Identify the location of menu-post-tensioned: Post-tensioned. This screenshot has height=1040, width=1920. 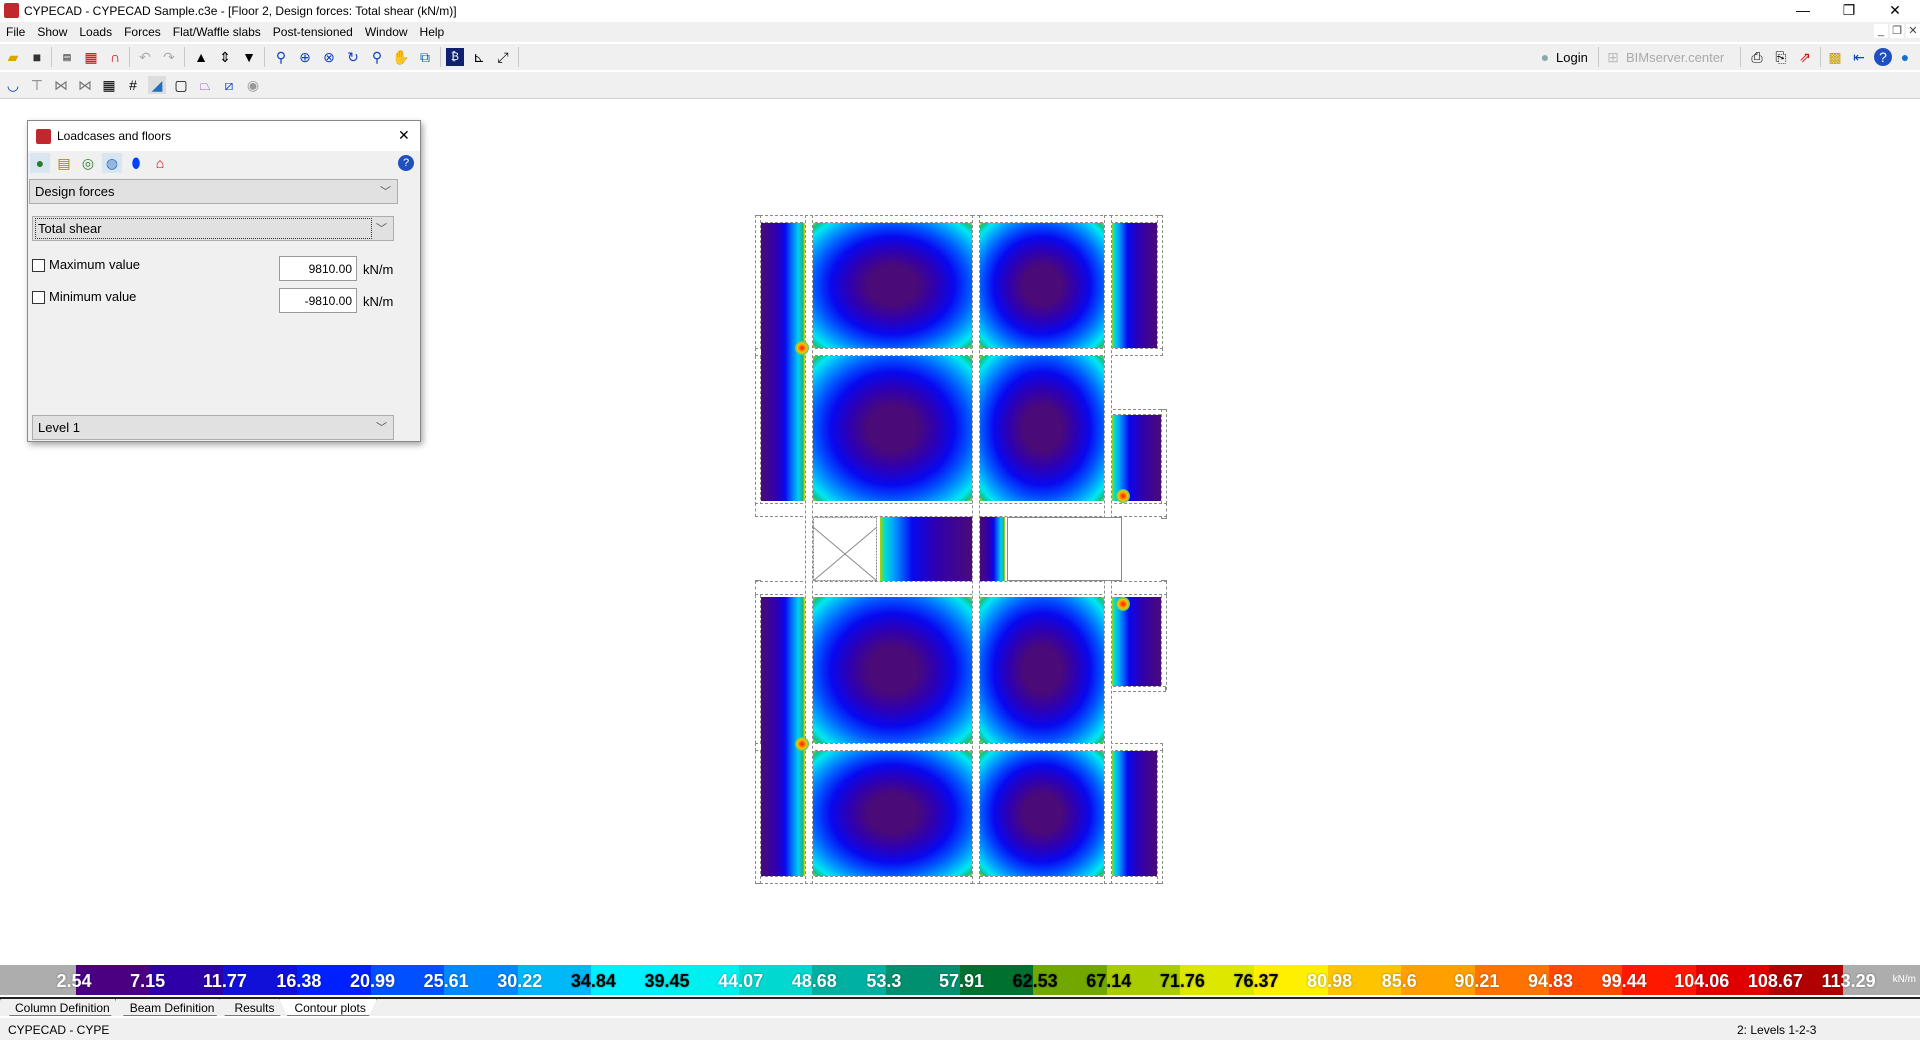
(313, 30).